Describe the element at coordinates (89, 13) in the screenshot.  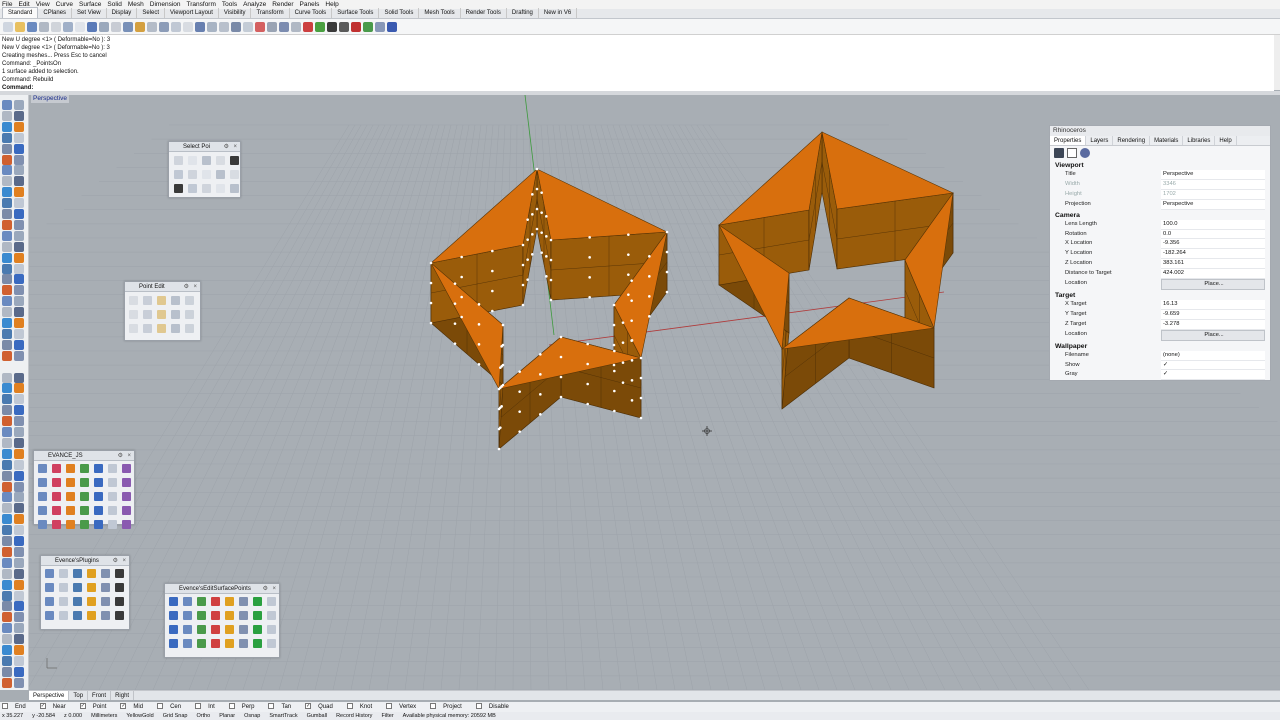
I see `toolbar-tab: Set View` at that location.